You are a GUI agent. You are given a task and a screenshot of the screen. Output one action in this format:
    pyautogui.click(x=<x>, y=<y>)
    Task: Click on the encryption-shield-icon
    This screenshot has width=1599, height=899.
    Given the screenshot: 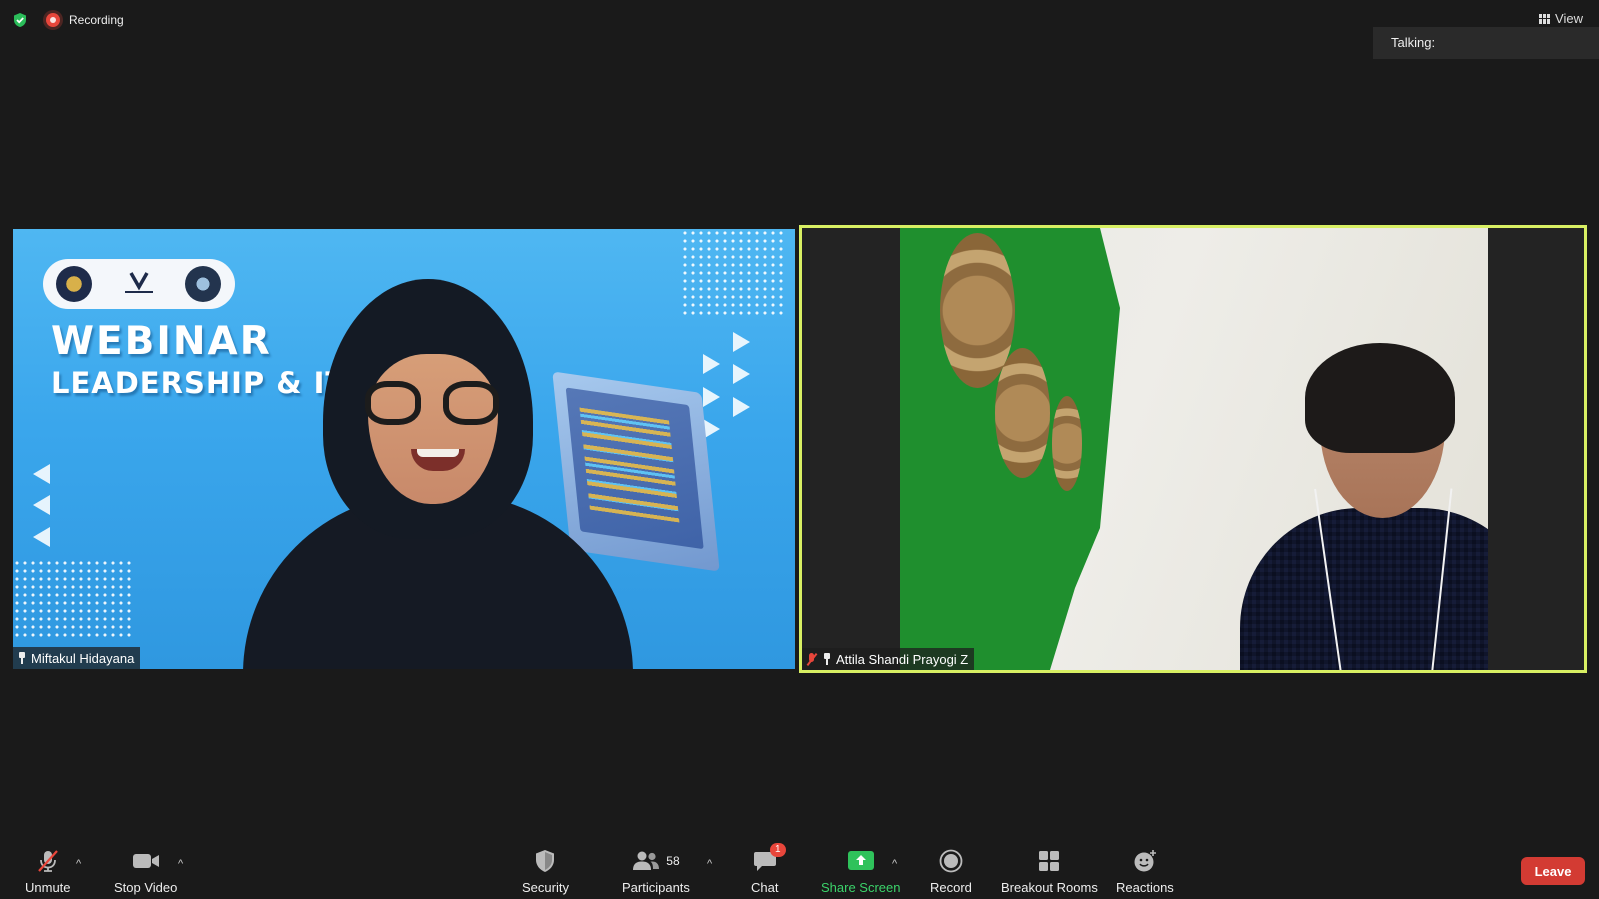 What is the action you would take?
    pyautogui.click(x=20, y=20)
    